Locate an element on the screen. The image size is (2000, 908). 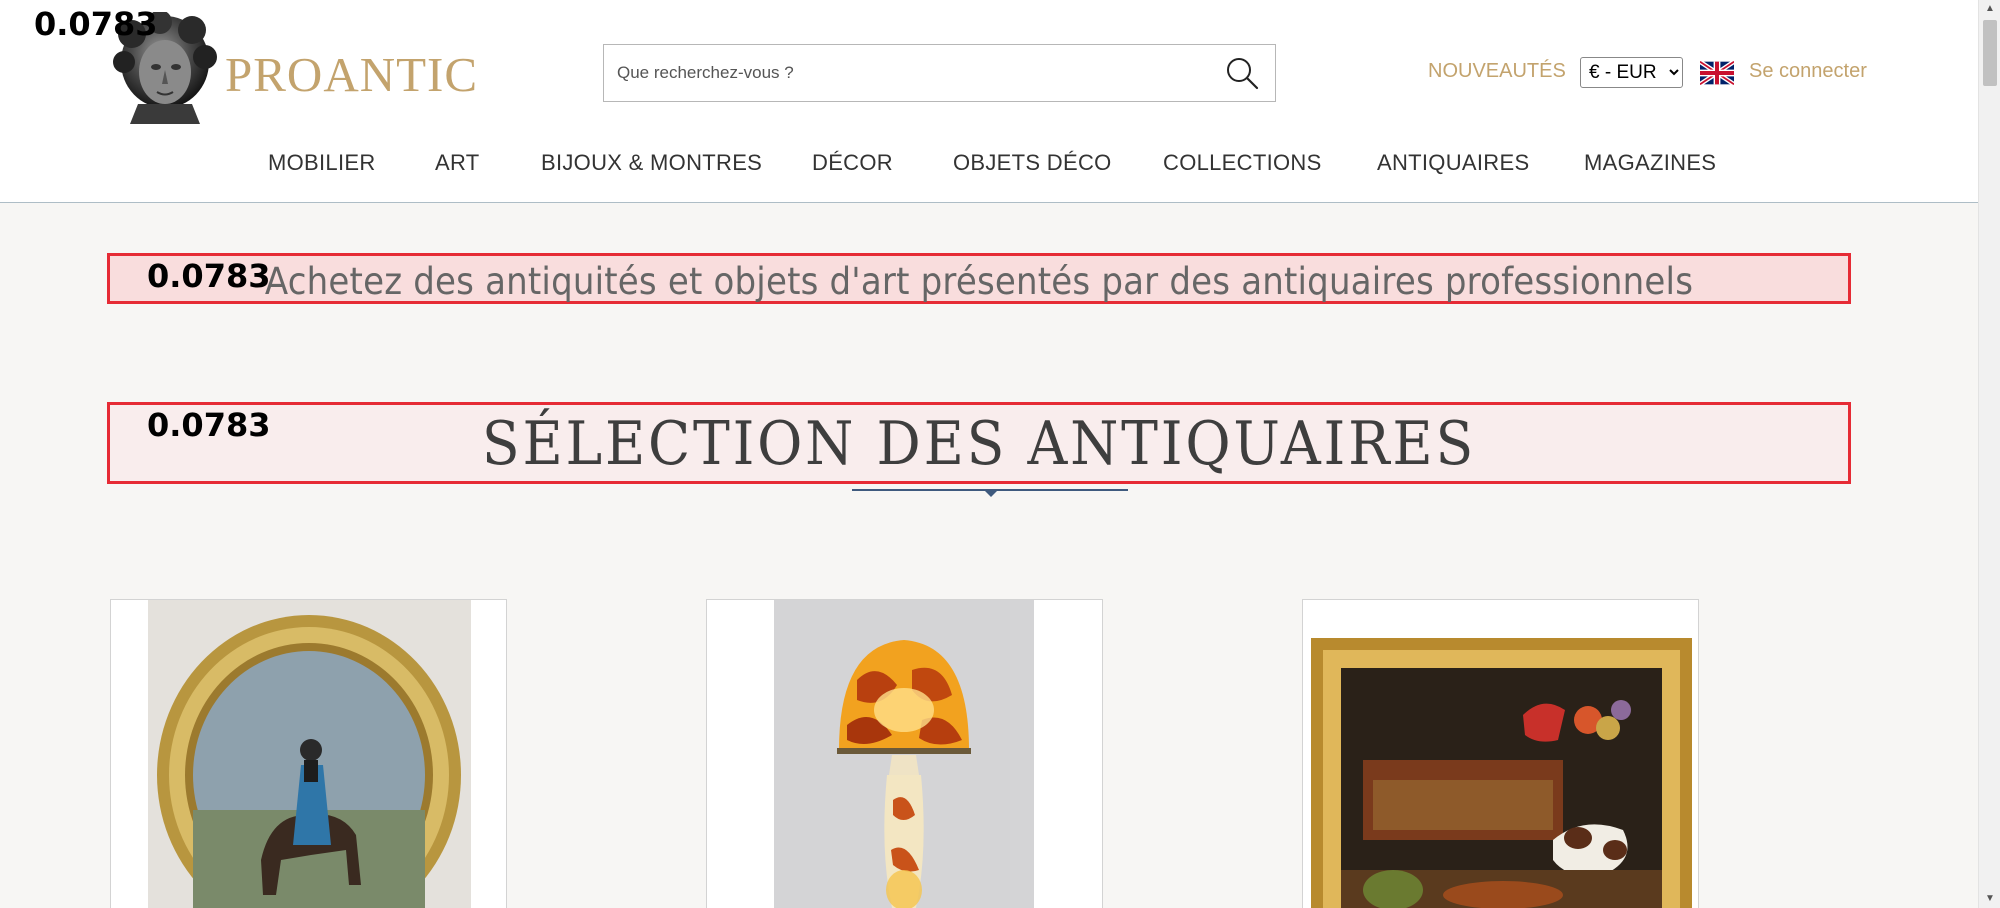
search-box is located at coordinates (939, 73).